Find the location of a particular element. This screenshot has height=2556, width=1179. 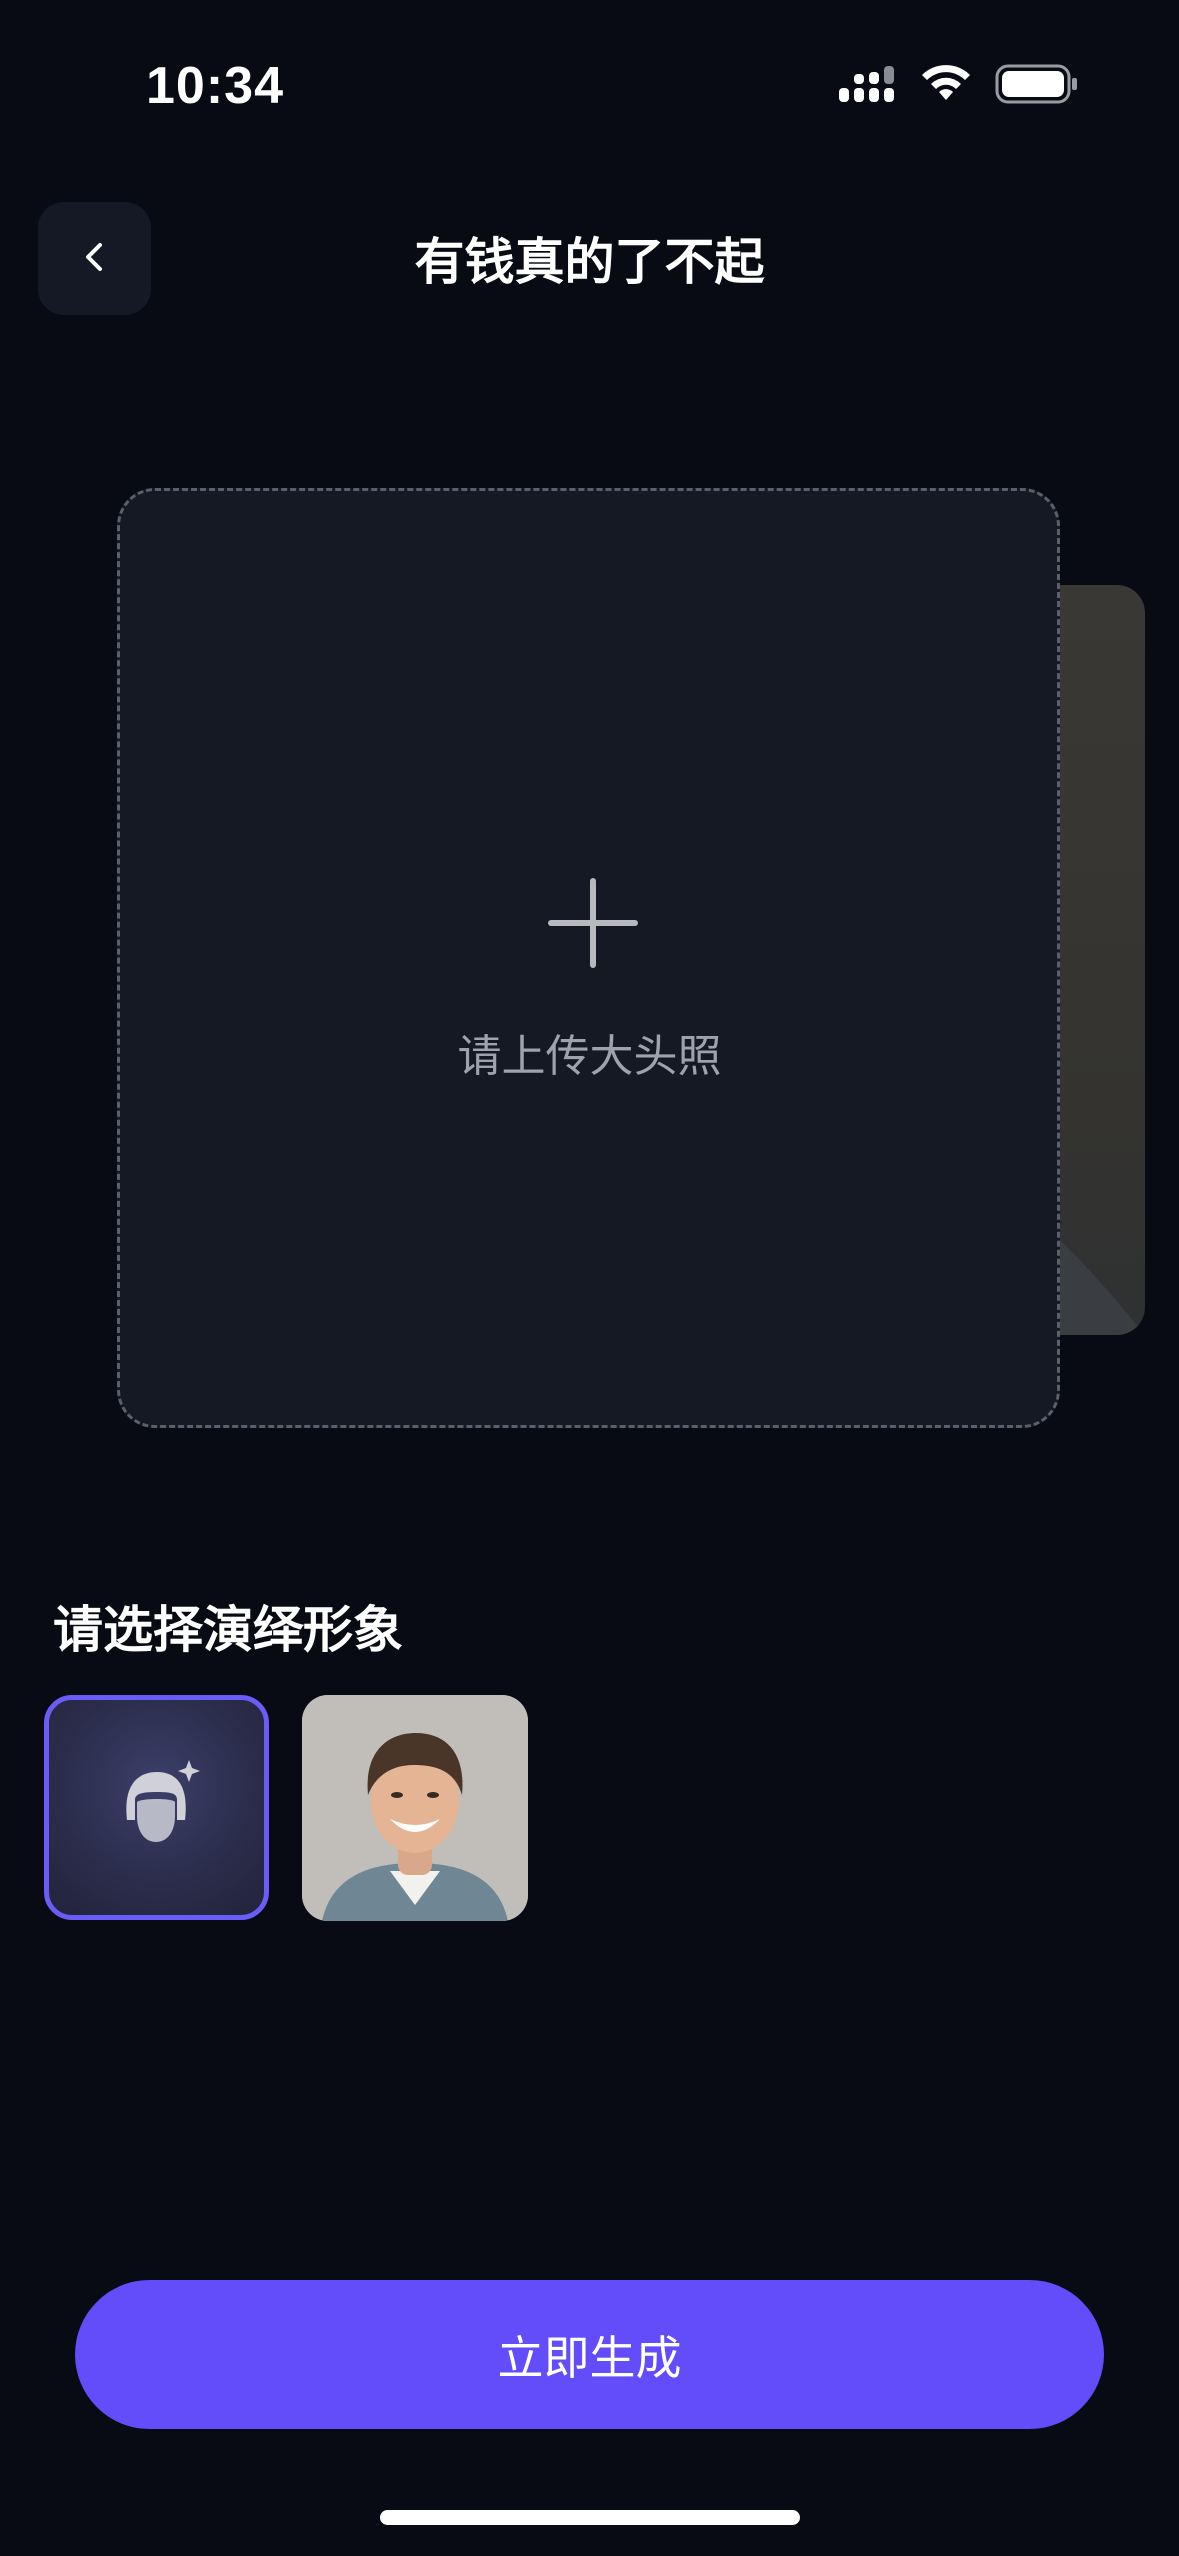

generate-button: 立即生成 is located at coordinates (589, 2354).